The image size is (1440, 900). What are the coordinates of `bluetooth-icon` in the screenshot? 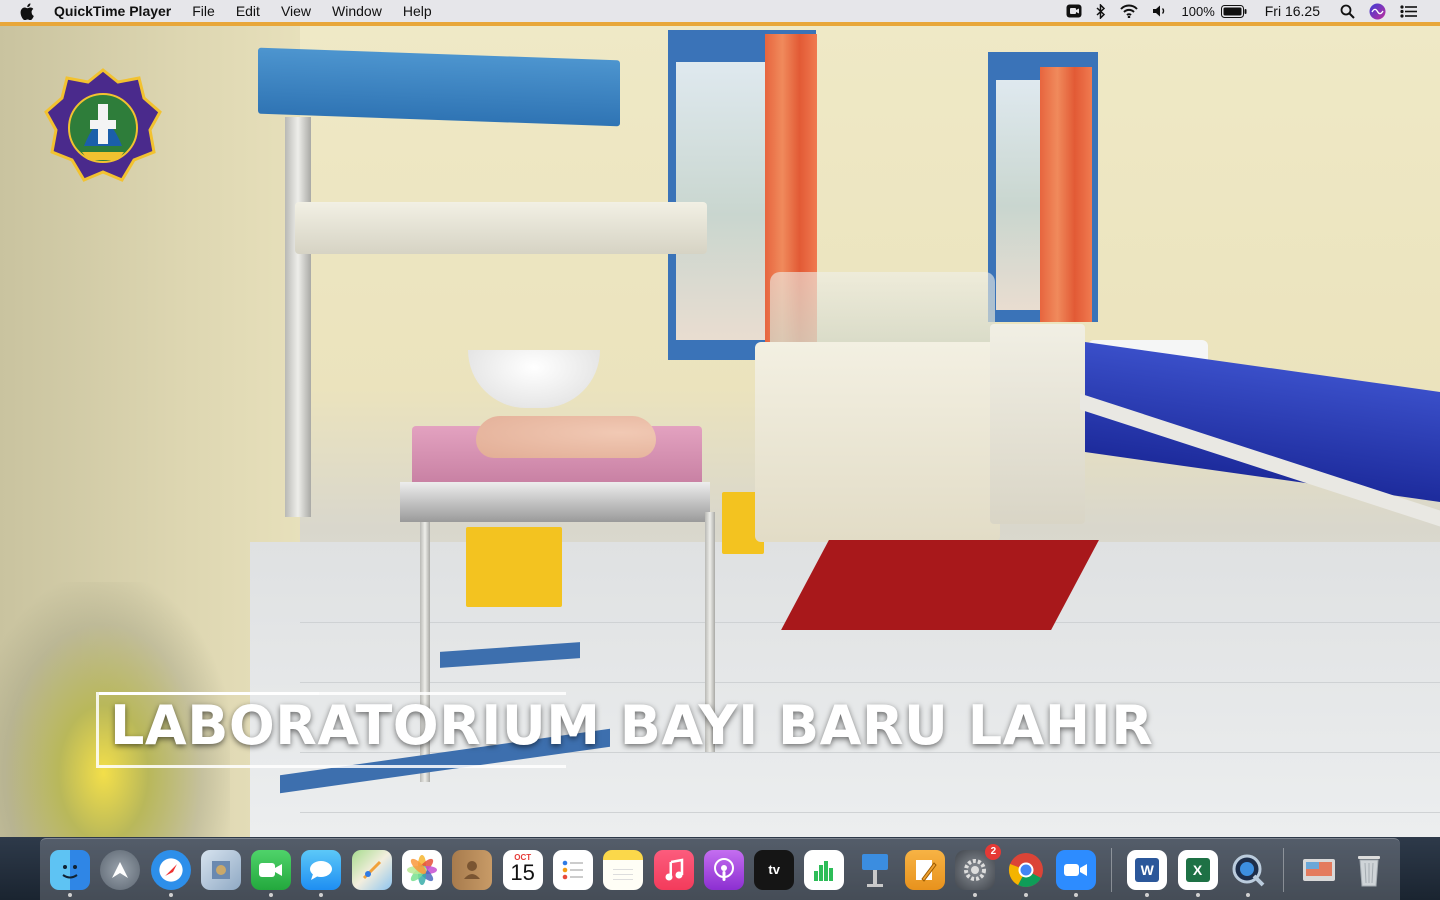 It's located at (1100, 11).